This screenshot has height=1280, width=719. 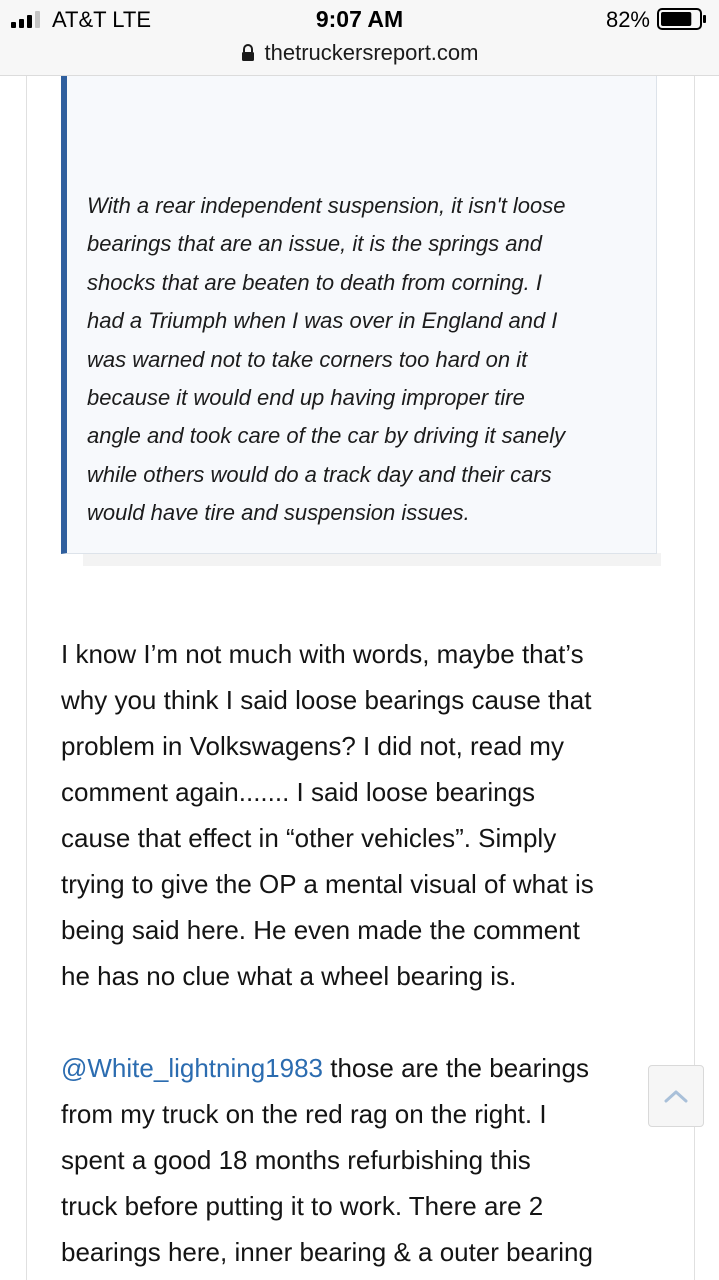 What do you see at coordinates (278, 513) in the screenshot?
I see `quote-line: would have tire and suspension issues.` at bounding box center [278, 513].